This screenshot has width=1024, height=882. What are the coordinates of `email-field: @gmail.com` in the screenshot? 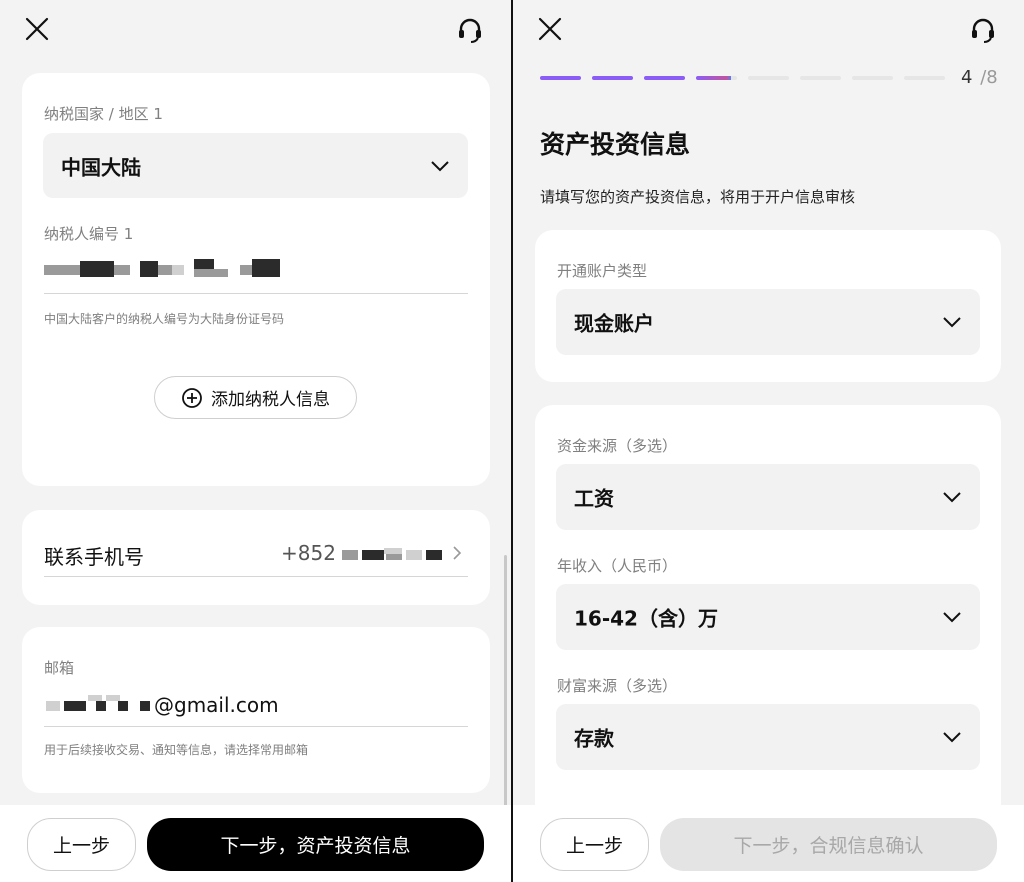 It's located at (256, 706).